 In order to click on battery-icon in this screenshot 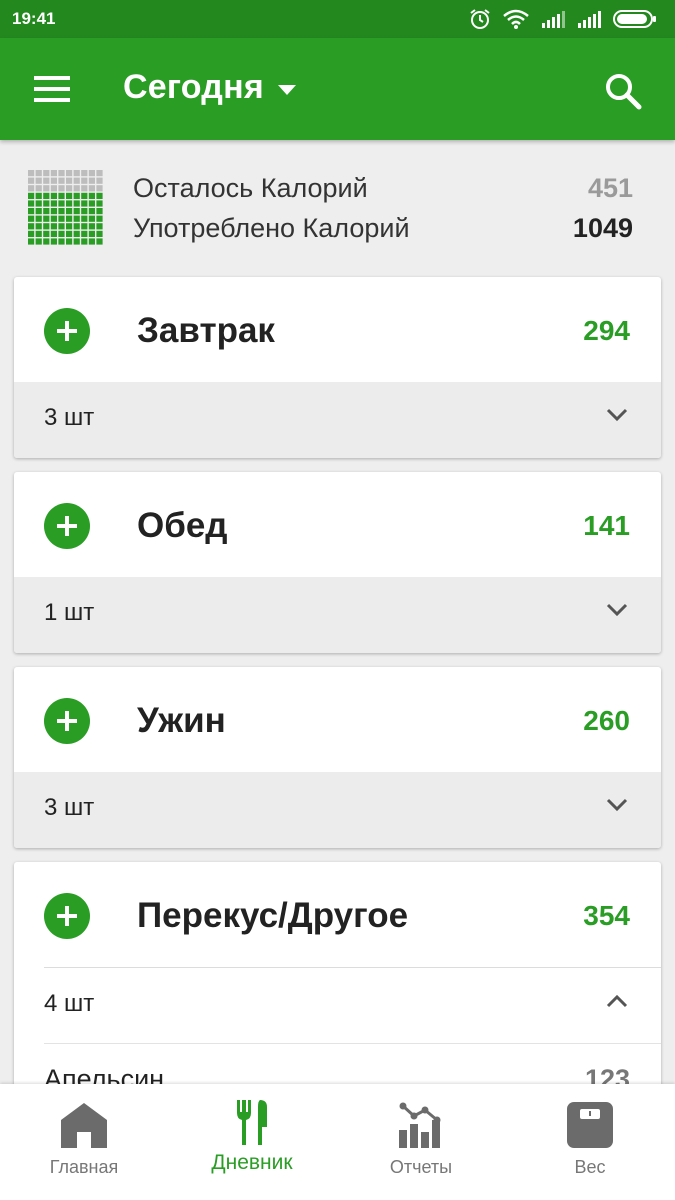, I will do `click(634, 19)`.